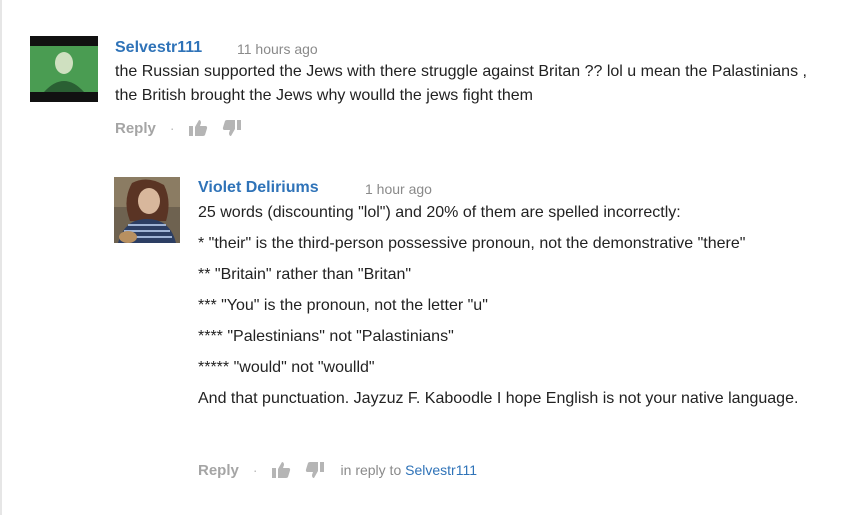 The height and width of the screenshot is (515, 843). What do you see at coordinates (326, 336) in the screenshot?
I see `comment-line: **** "Palestinians" not "Palastinians"` at bounding box center [326, 336].